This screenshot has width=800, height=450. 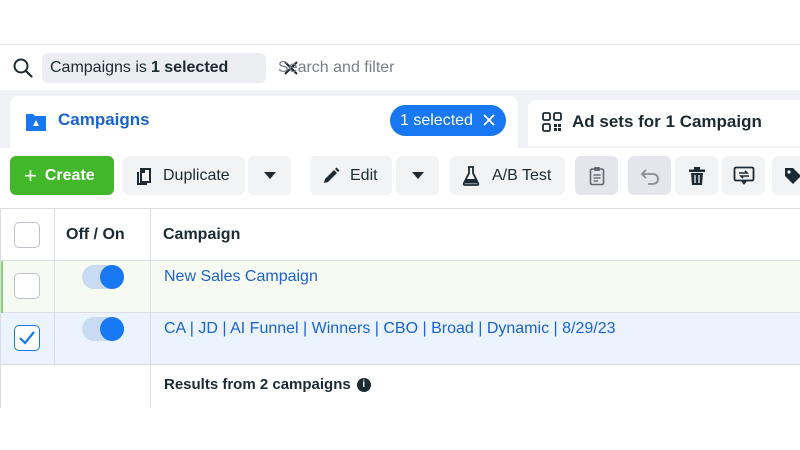 I want to click on plus-icon: +, so click(x=30, y=175).